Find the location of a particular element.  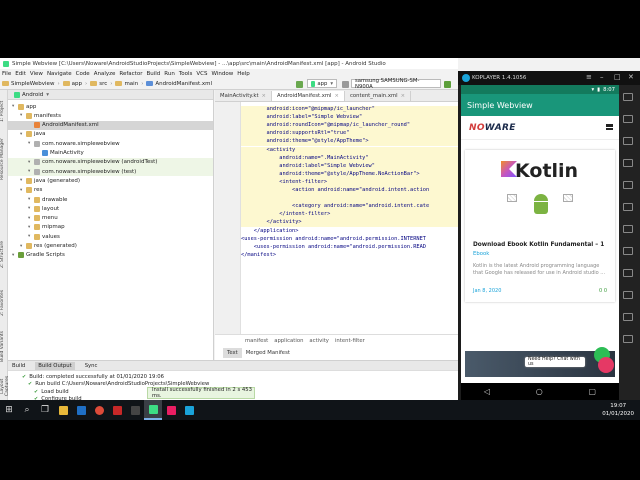

record-icon is located at coordinates (628, 141).